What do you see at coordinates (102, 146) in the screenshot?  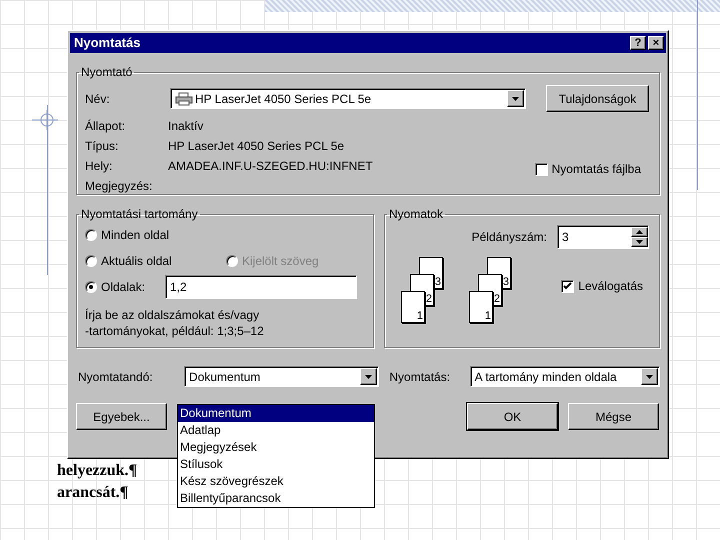 I see `field-label: Típus:` at bounding box center [102, 146].